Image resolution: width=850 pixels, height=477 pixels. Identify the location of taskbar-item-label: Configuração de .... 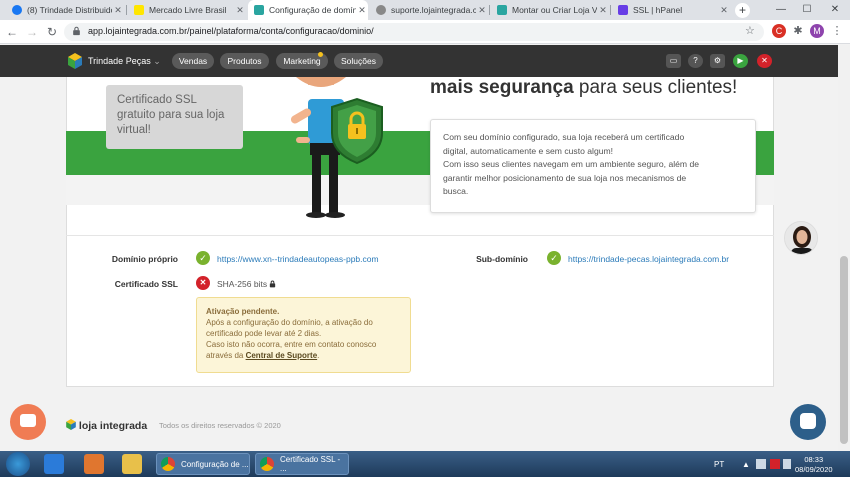
(215, 464).